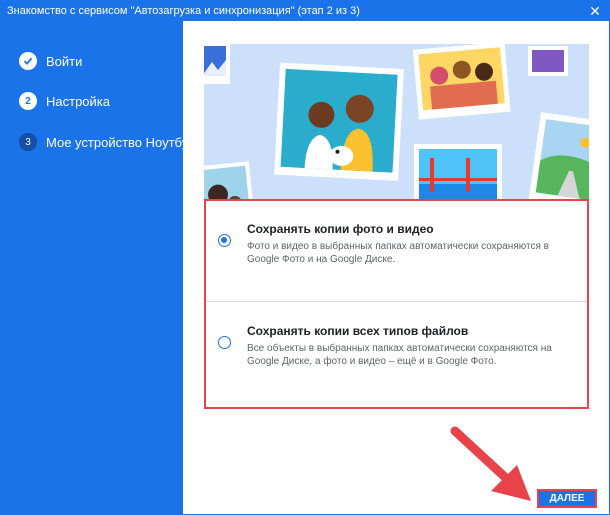 This screenshot has height=515, width=610. Describe the element at coordinates (567, 498) in the screenshot. I see `next-button: ДАЛЕЕ` at that location.